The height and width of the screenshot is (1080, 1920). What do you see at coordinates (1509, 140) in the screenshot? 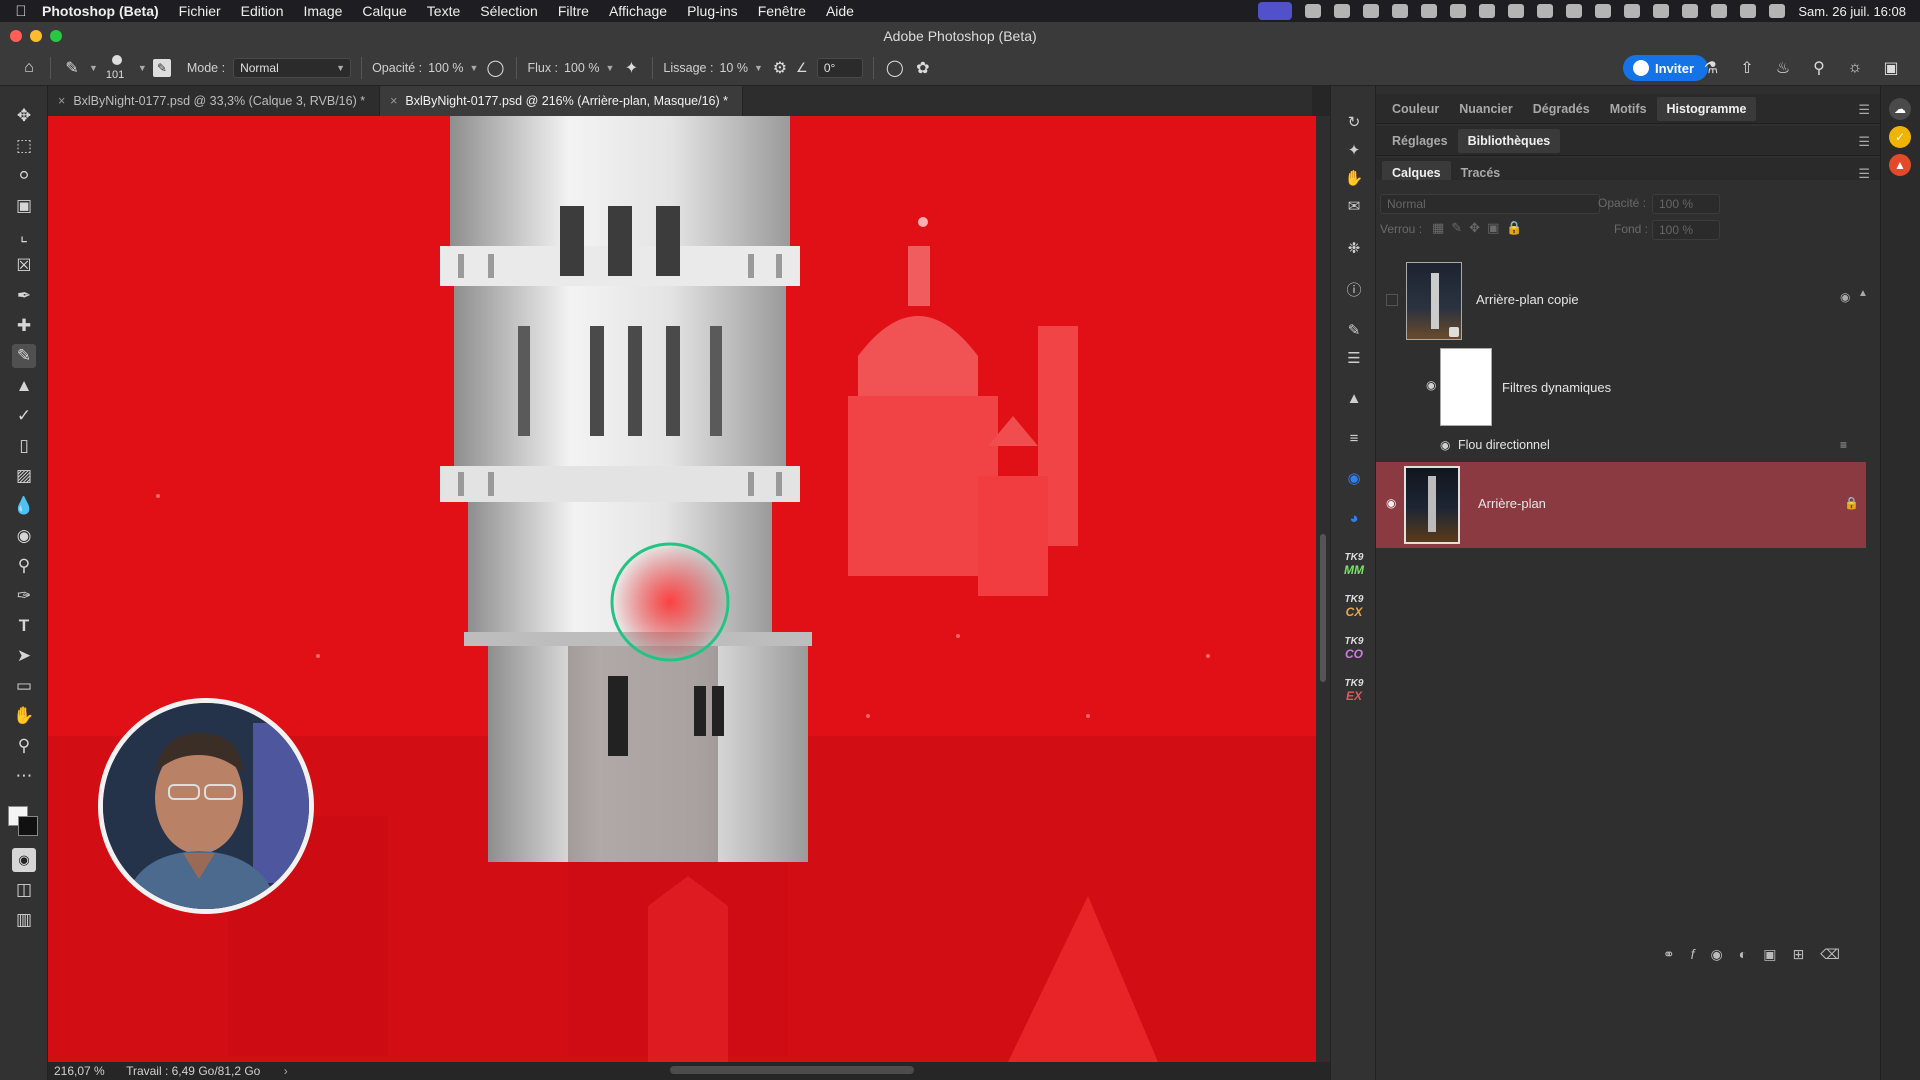
I see `tab-bibliotheques: Bibliothèques` at bounding box center [1509, 140].